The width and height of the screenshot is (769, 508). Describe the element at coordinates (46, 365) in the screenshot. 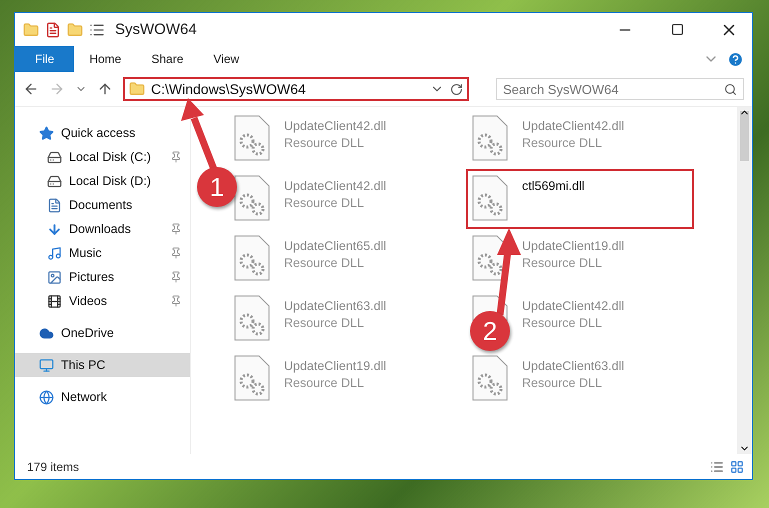

I see `computer-icon` at that location.